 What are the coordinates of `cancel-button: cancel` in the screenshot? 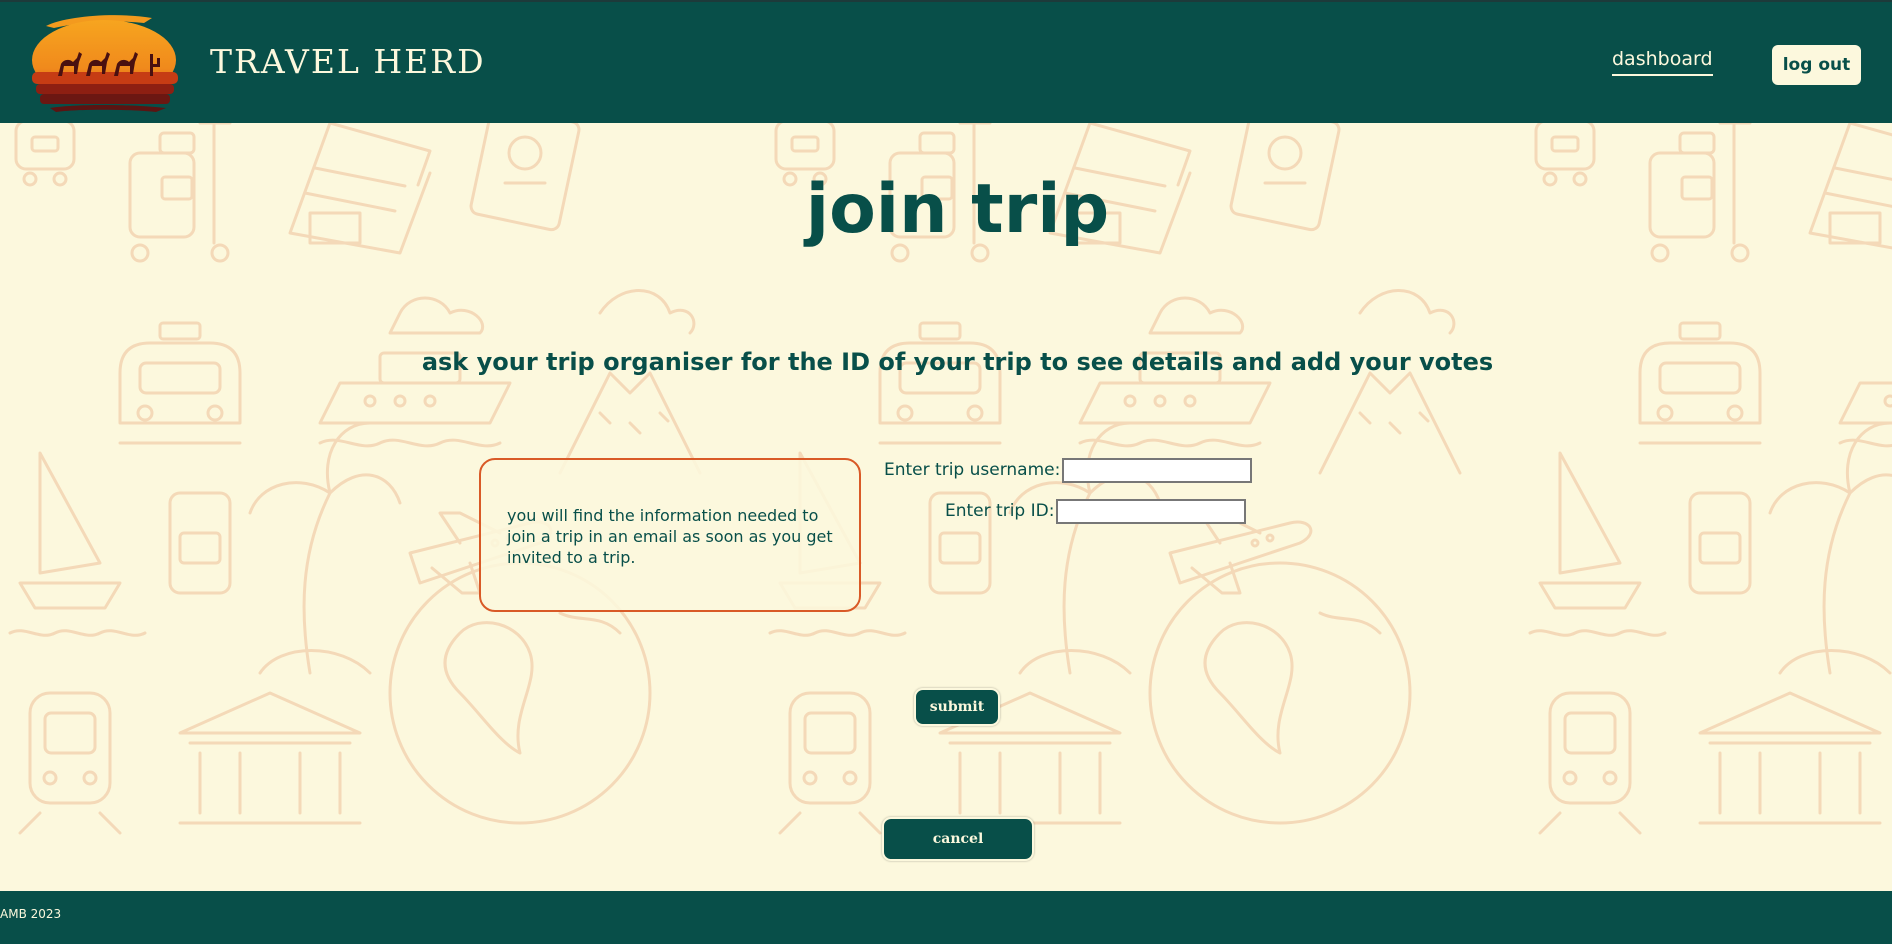 It's located at (958, 839).